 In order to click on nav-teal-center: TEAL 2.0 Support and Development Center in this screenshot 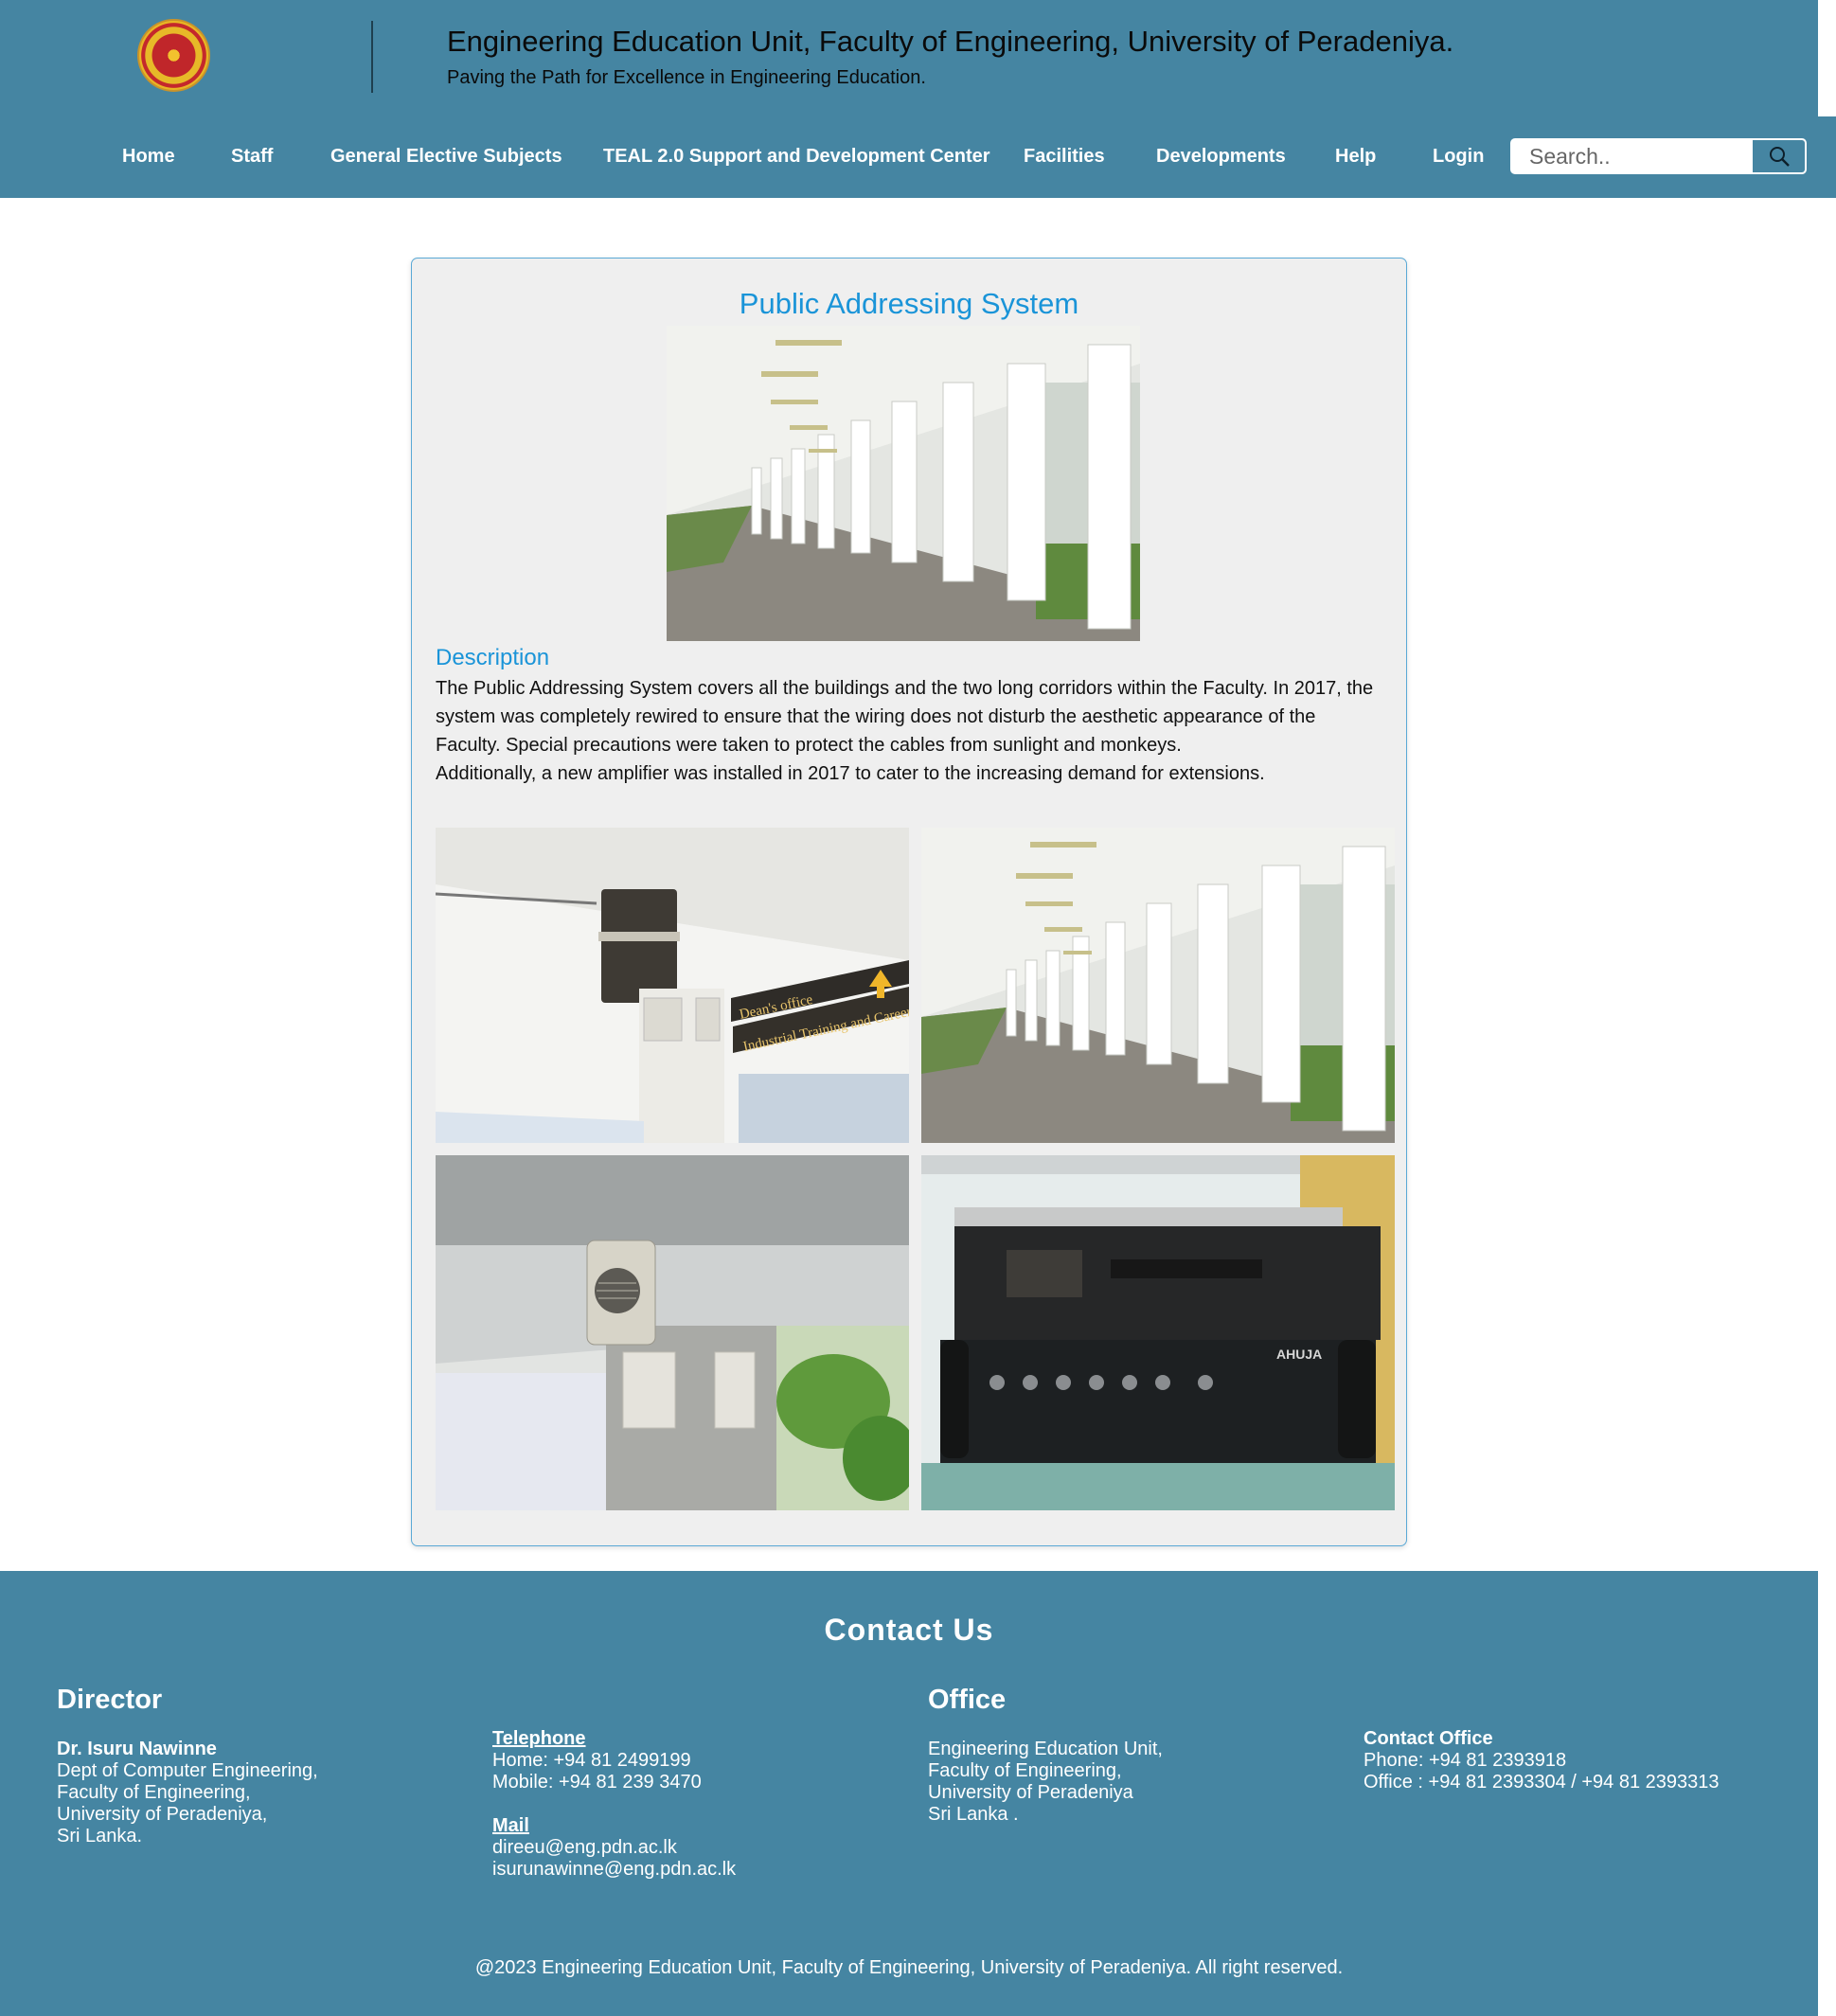, I will do `click(796, 157)`.